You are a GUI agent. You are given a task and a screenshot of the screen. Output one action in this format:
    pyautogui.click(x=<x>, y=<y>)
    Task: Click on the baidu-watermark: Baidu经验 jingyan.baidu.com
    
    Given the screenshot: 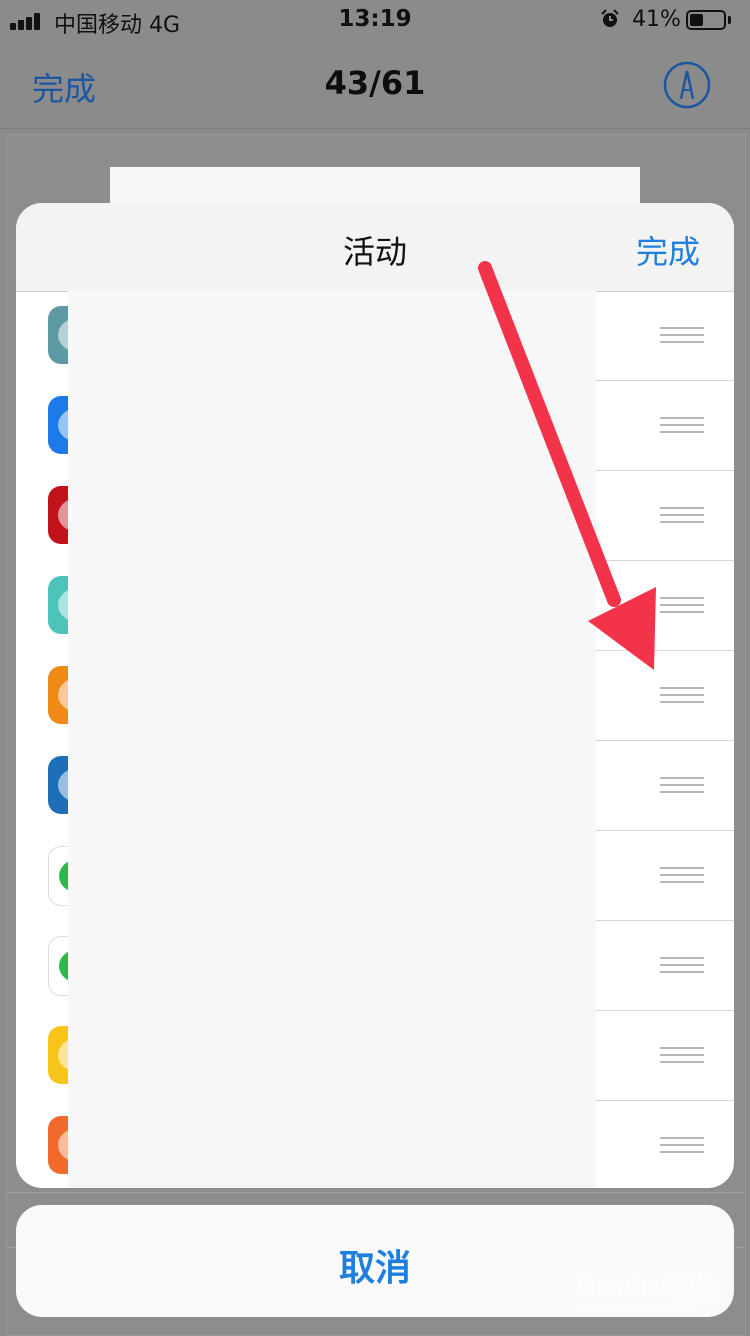 What is the action you would take?
    pyautogui.click(x=661, y=1289)
    